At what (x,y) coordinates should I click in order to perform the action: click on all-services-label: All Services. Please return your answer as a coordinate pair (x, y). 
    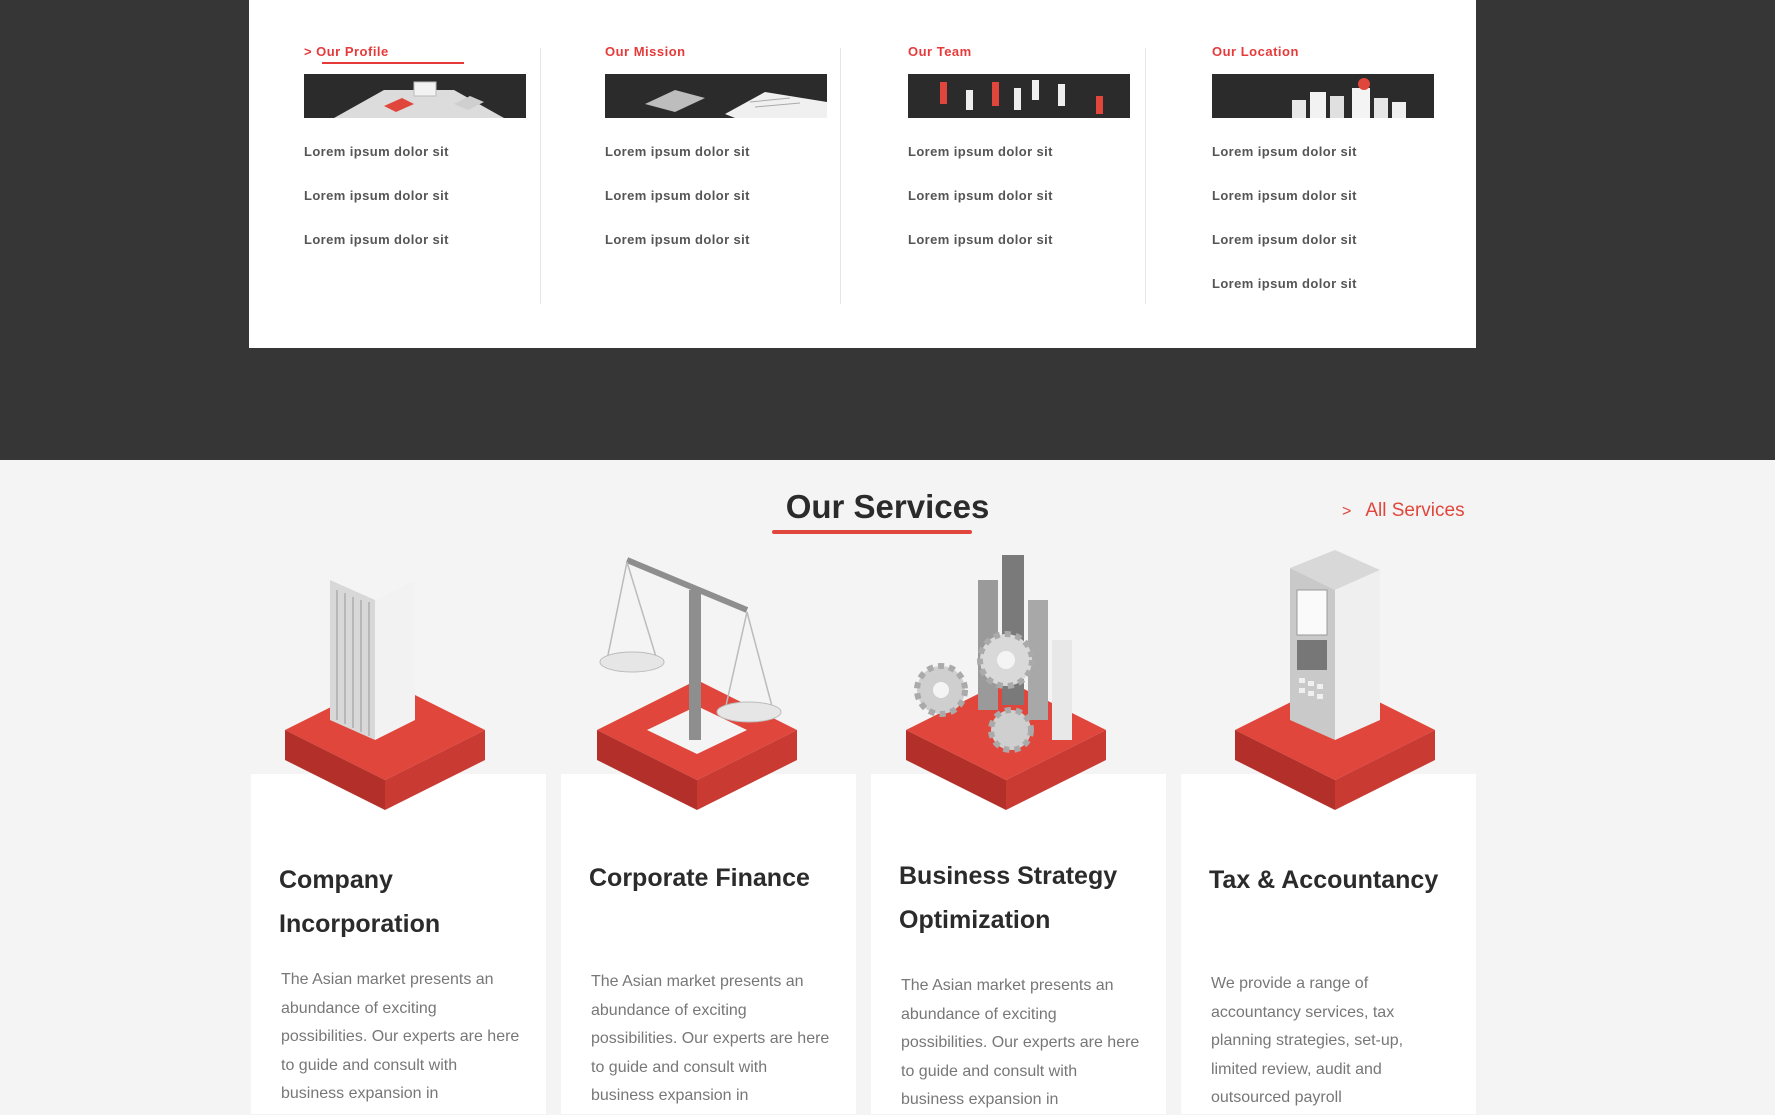
    Looking at the image, I should click on (1415, 510).